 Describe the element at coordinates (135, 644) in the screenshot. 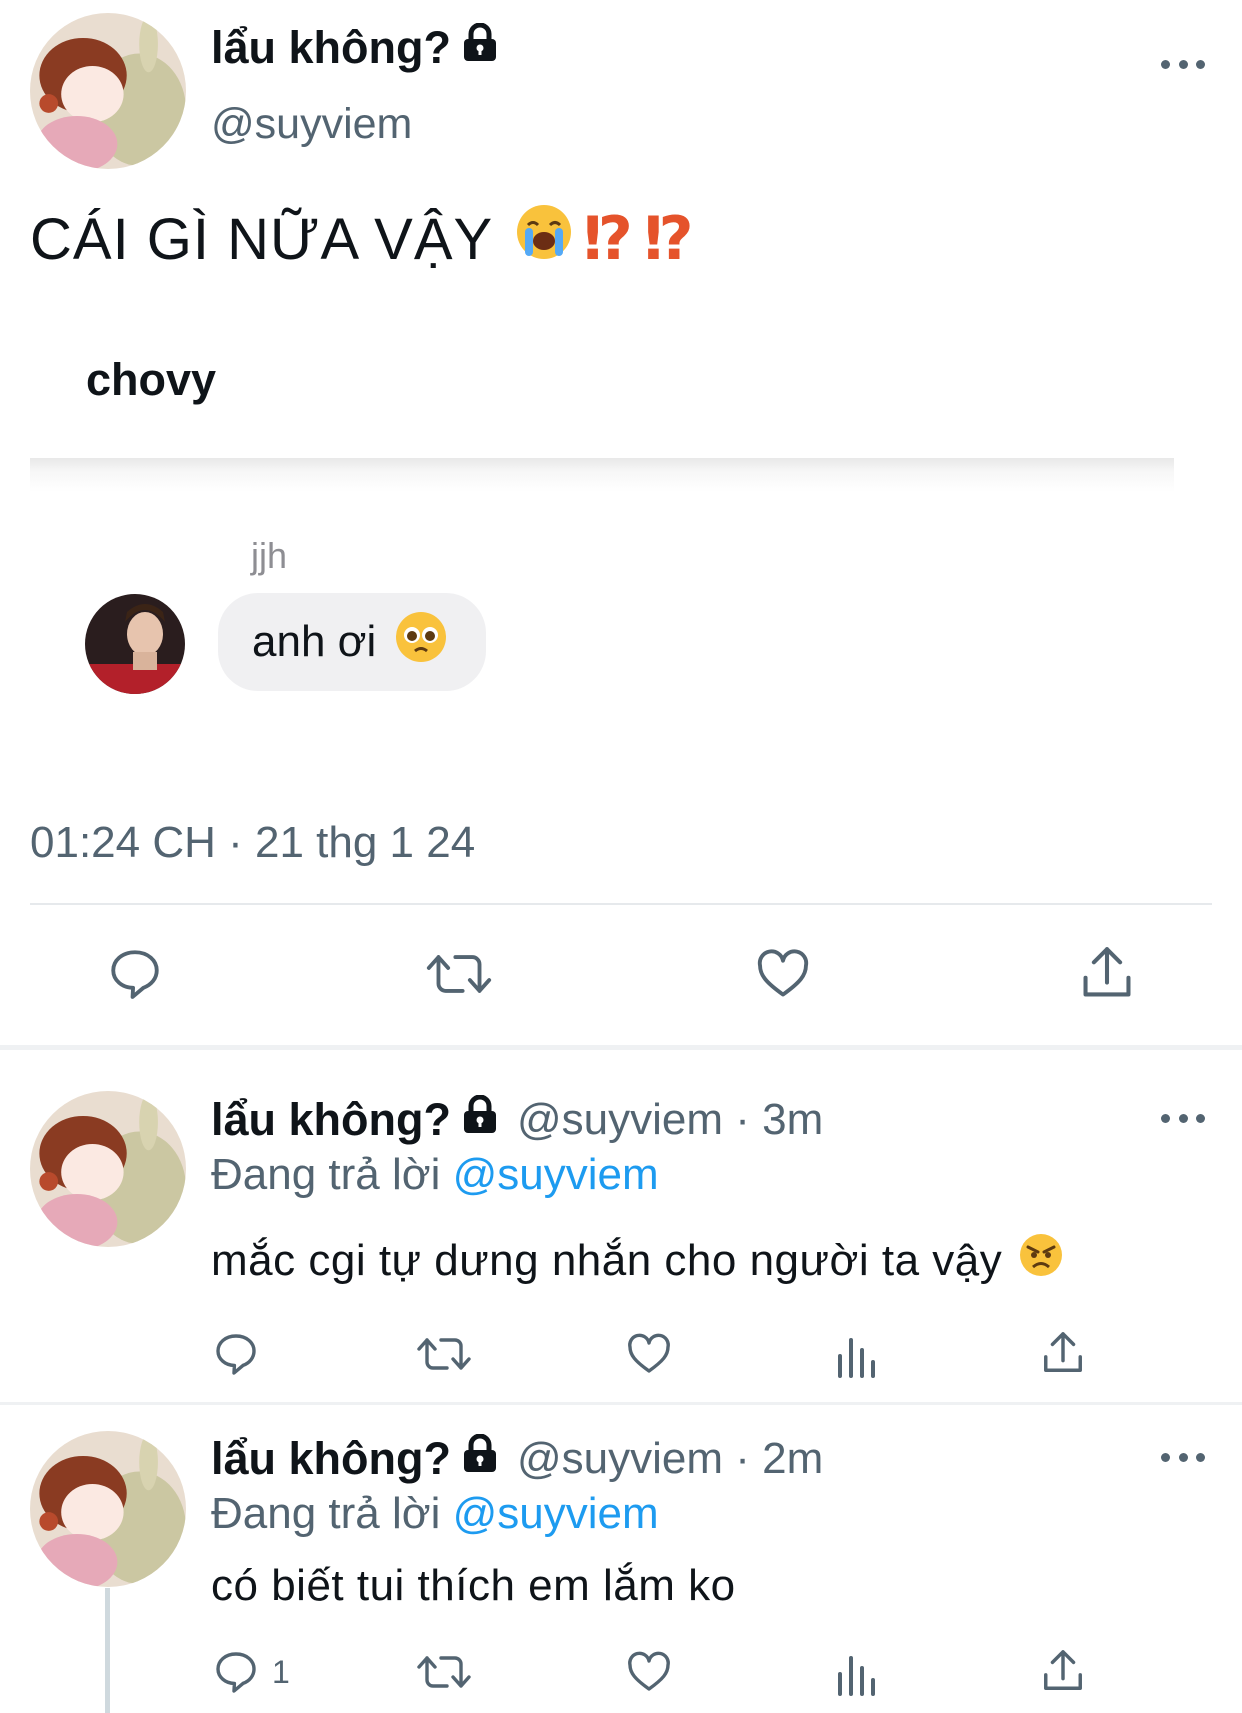

I see `embed-sender-avatar` at that location.